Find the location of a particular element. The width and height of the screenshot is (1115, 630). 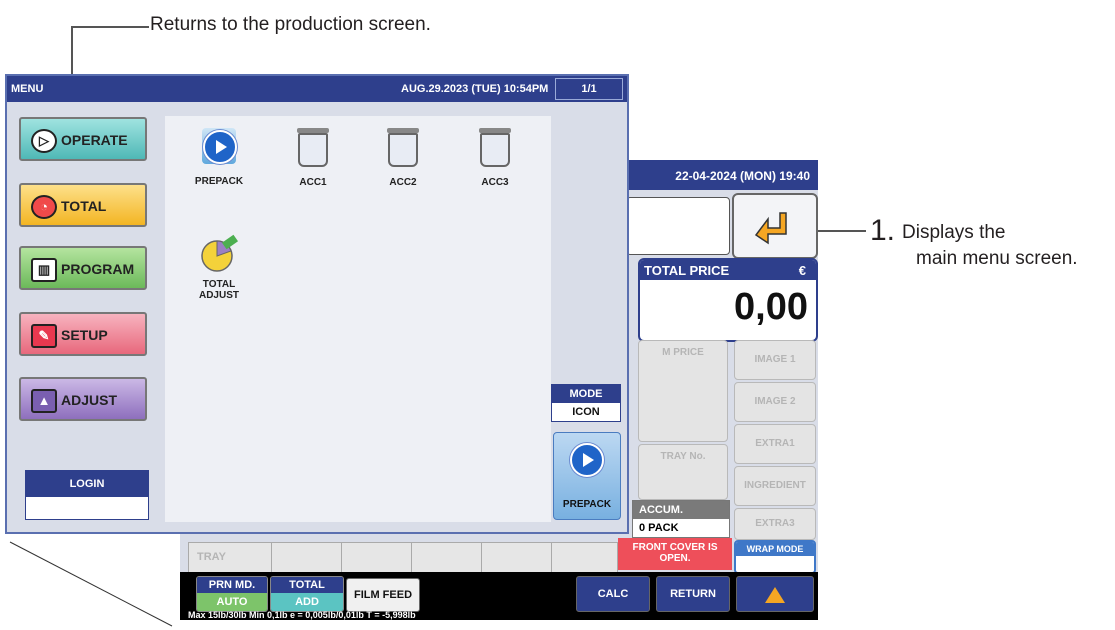

return-arrow-icon is located at coordinates (770, 228).